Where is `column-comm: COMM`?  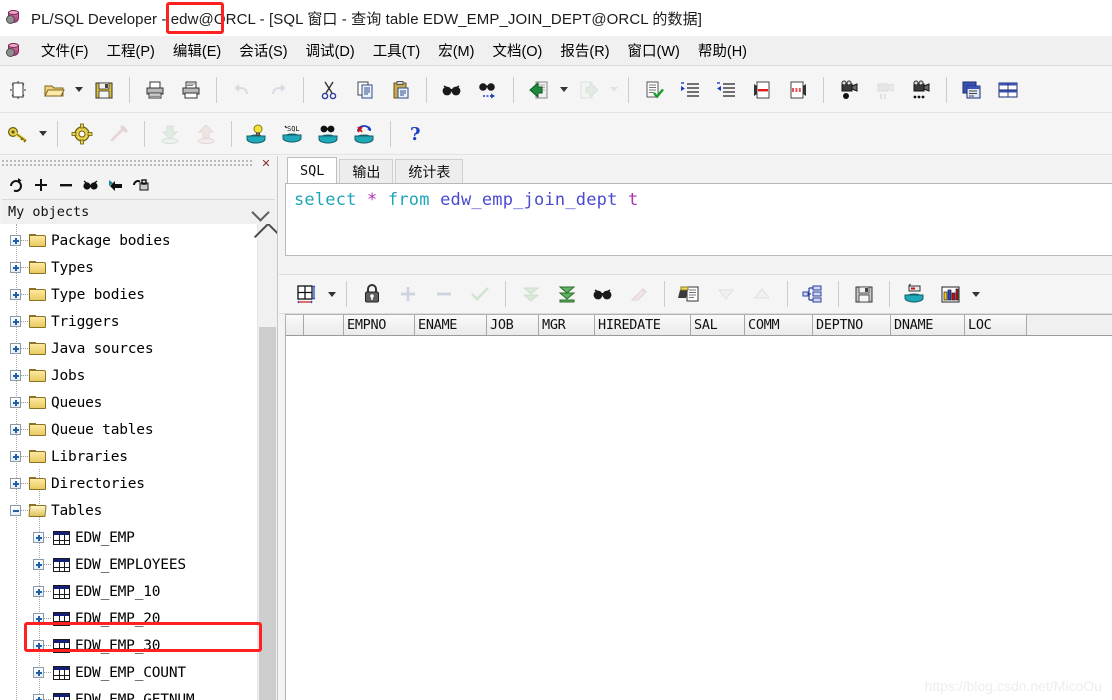 column-comm: COMM is located at coordinates (779, 325).